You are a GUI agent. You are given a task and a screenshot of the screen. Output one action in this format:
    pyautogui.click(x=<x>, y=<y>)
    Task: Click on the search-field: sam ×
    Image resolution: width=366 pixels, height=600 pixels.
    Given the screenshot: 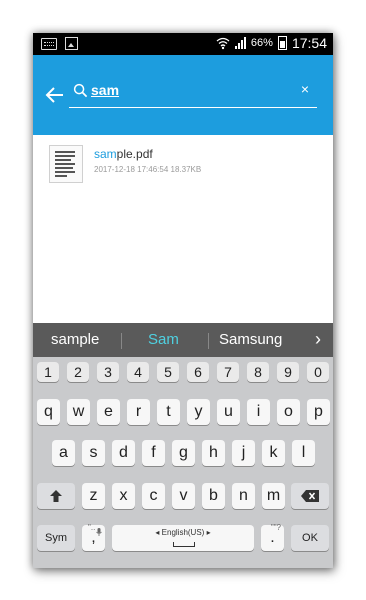 What is the action you would take?
    pyautogui.click(x=193, y=93)
    